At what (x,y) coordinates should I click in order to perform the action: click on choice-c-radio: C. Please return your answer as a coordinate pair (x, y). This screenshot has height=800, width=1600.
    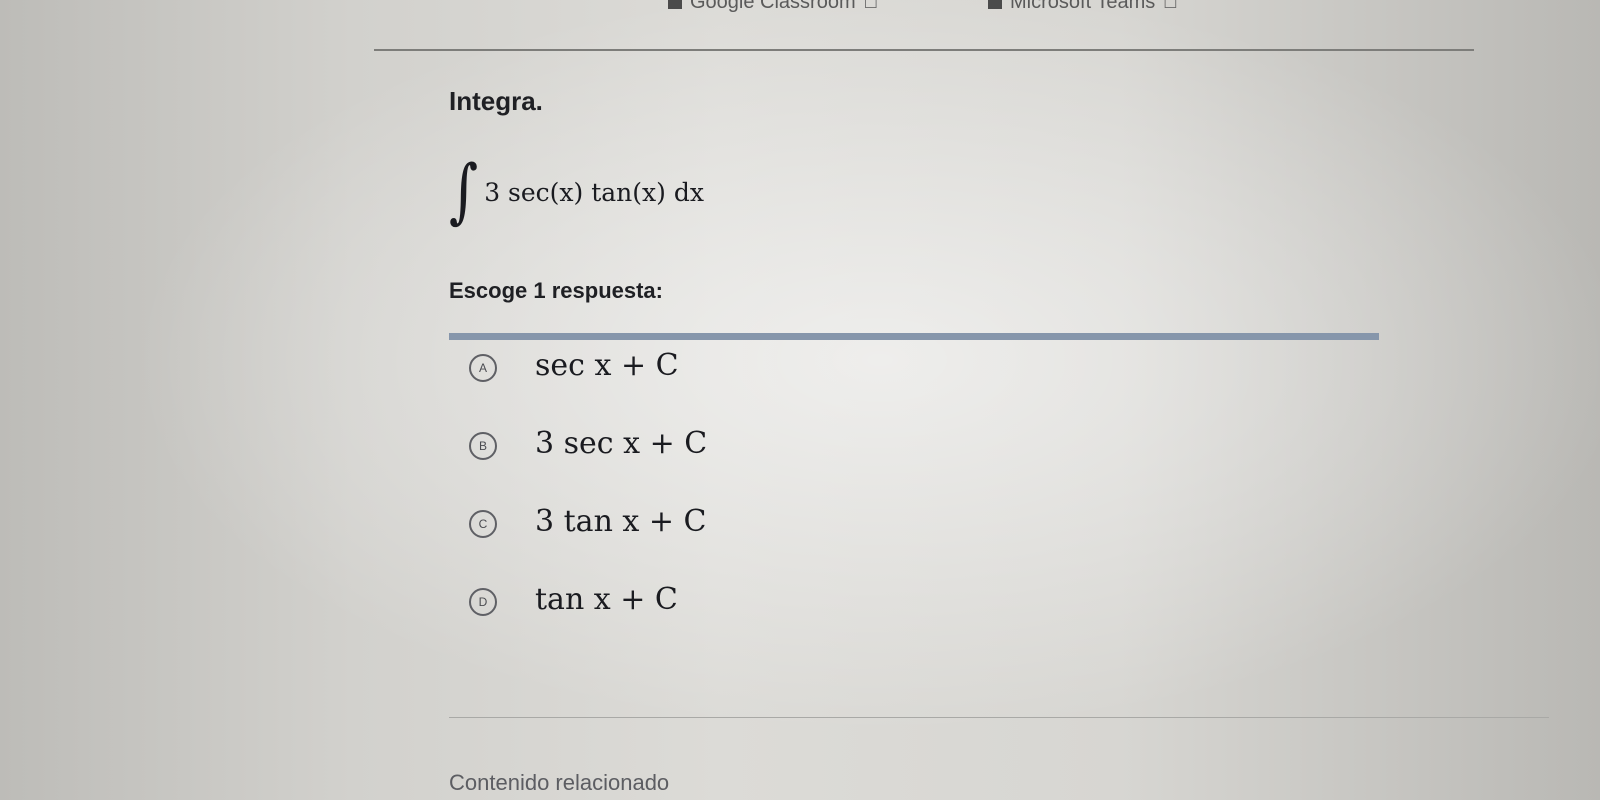
    Looking at the image, I should click on (483, 524).